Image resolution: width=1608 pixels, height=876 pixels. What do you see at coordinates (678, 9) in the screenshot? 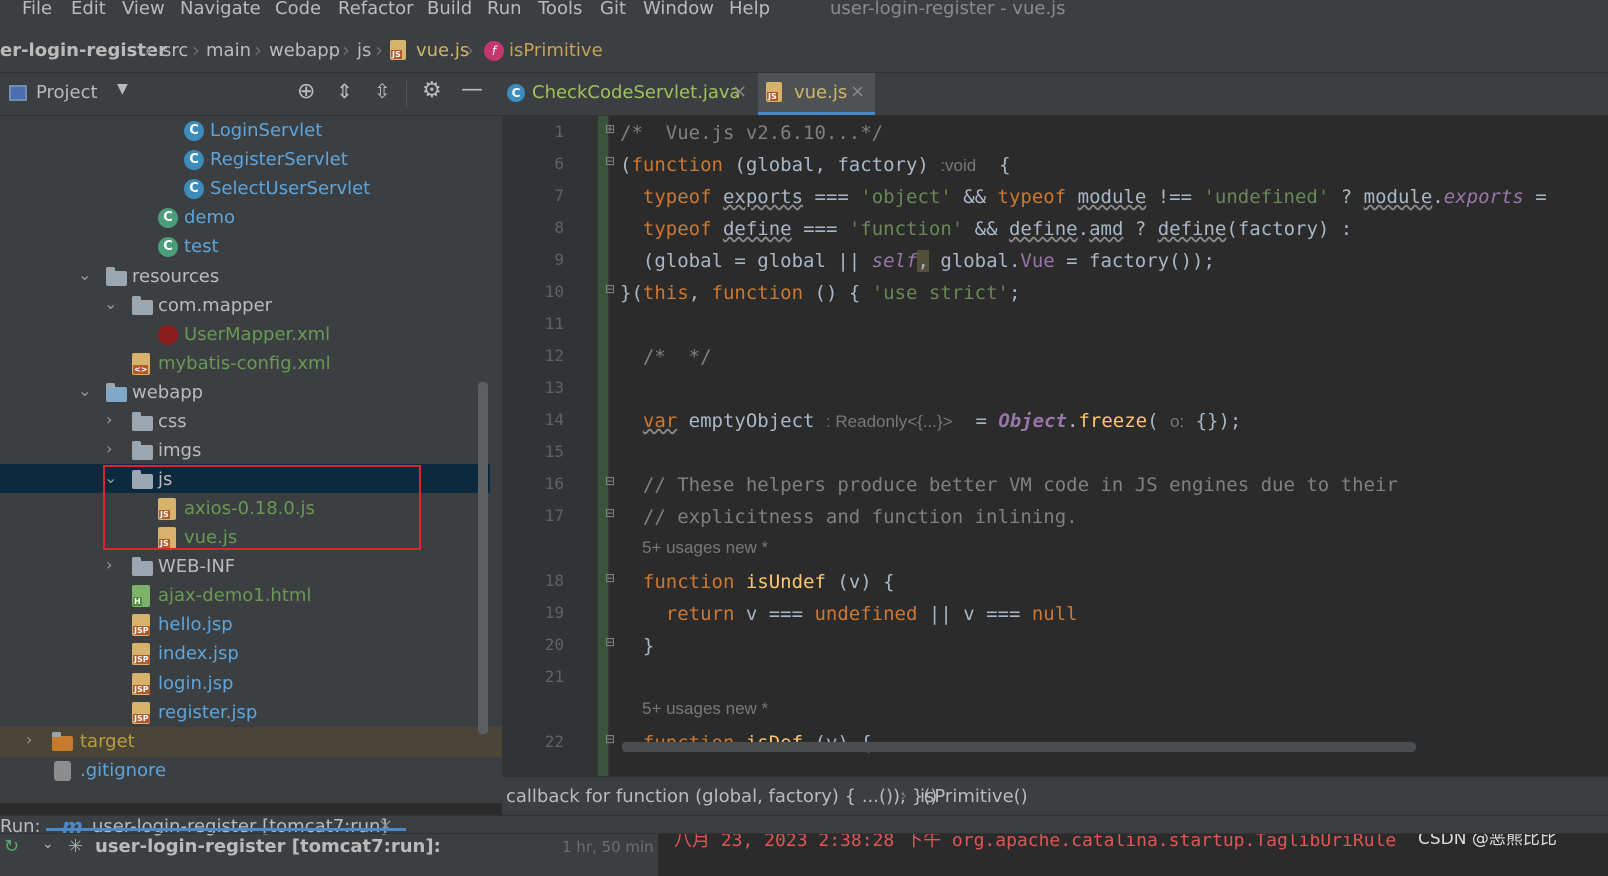
I see `menu-window: Window` at bounding box center [678, 9].